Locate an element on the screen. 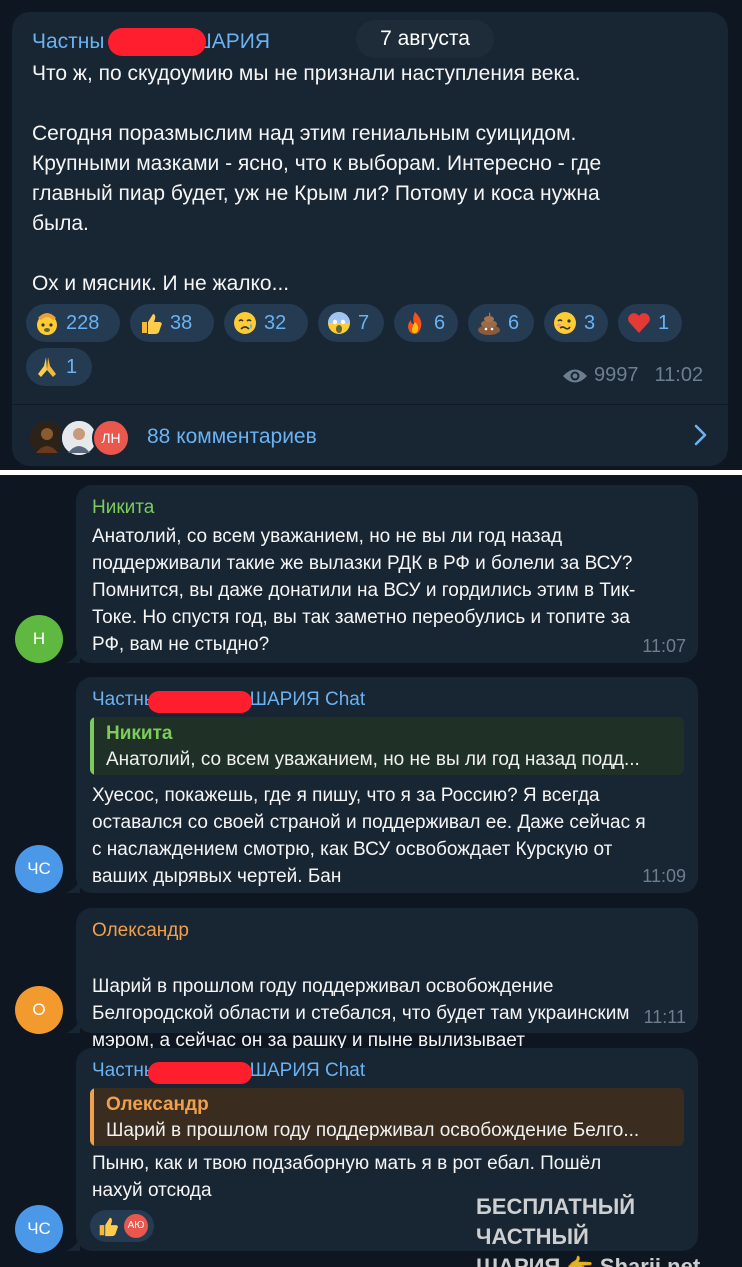  reaction-count: 3 is located at coordinates (590, 322).